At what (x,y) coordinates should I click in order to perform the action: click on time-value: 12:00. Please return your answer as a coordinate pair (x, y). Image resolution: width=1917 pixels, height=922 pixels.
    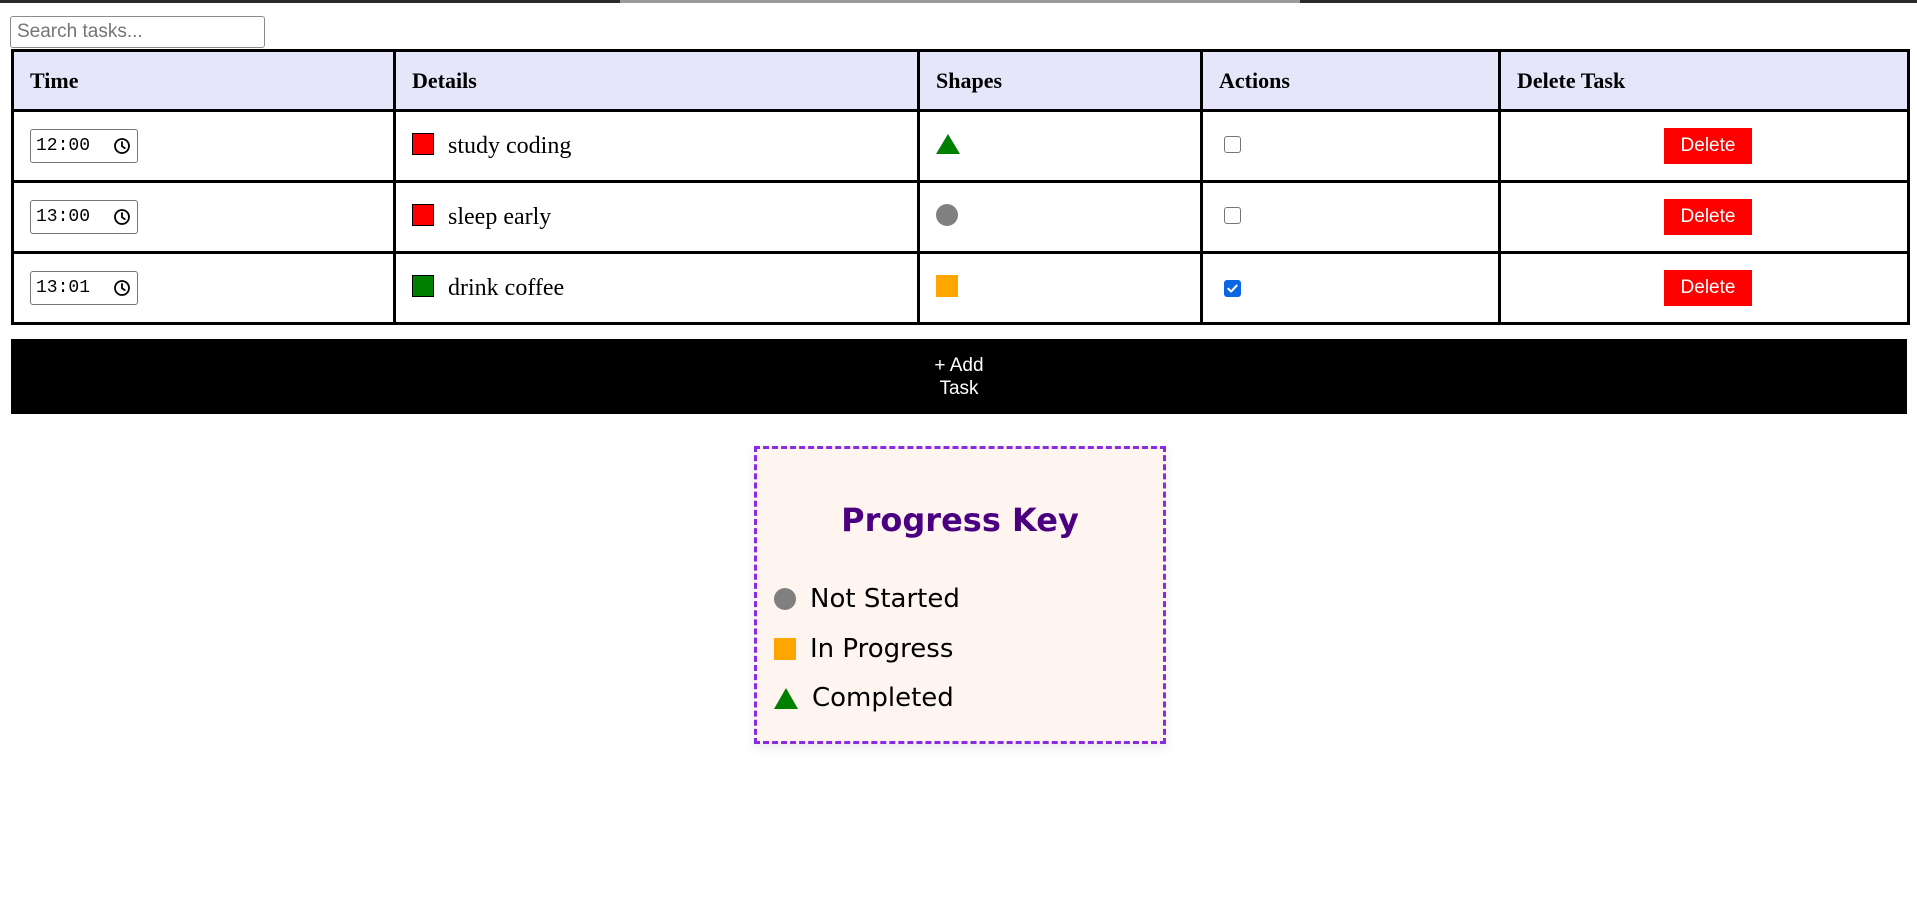
    Looking at the image, I should click on (63, 146).